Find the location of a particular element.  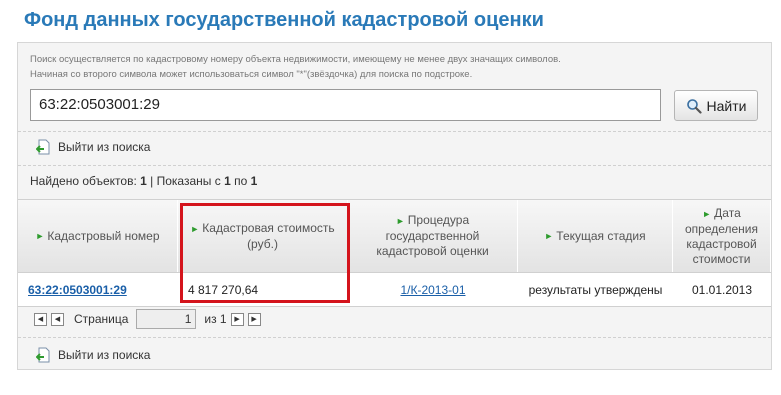

cell-date: 01.01.2013 is located at coordinates (722, 289).